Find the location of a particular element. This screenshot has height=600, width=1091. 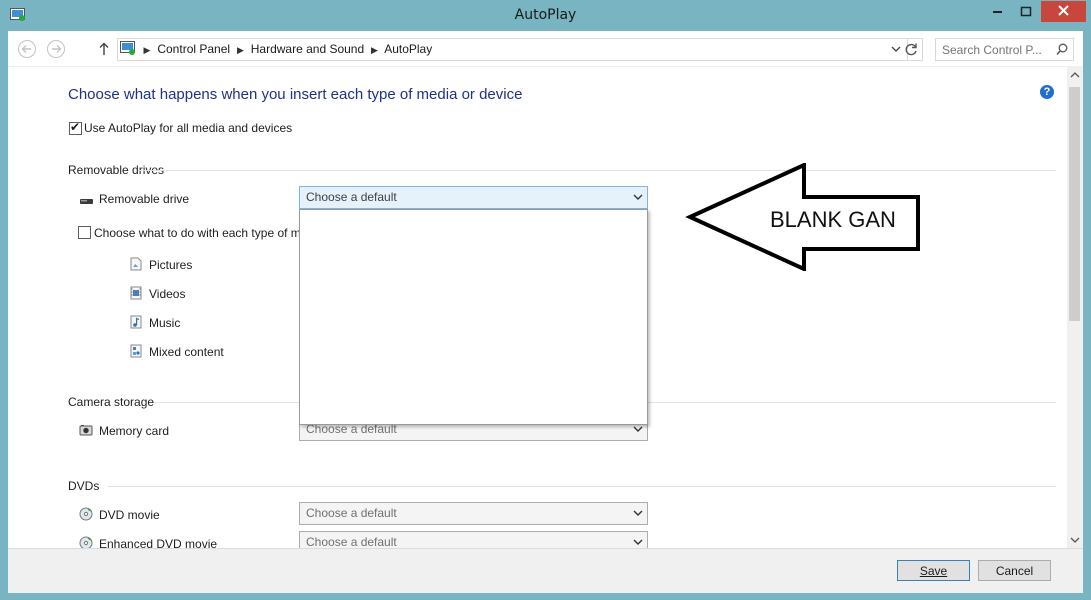

window-title: AutoPlay is located at coordinates (545, 15).